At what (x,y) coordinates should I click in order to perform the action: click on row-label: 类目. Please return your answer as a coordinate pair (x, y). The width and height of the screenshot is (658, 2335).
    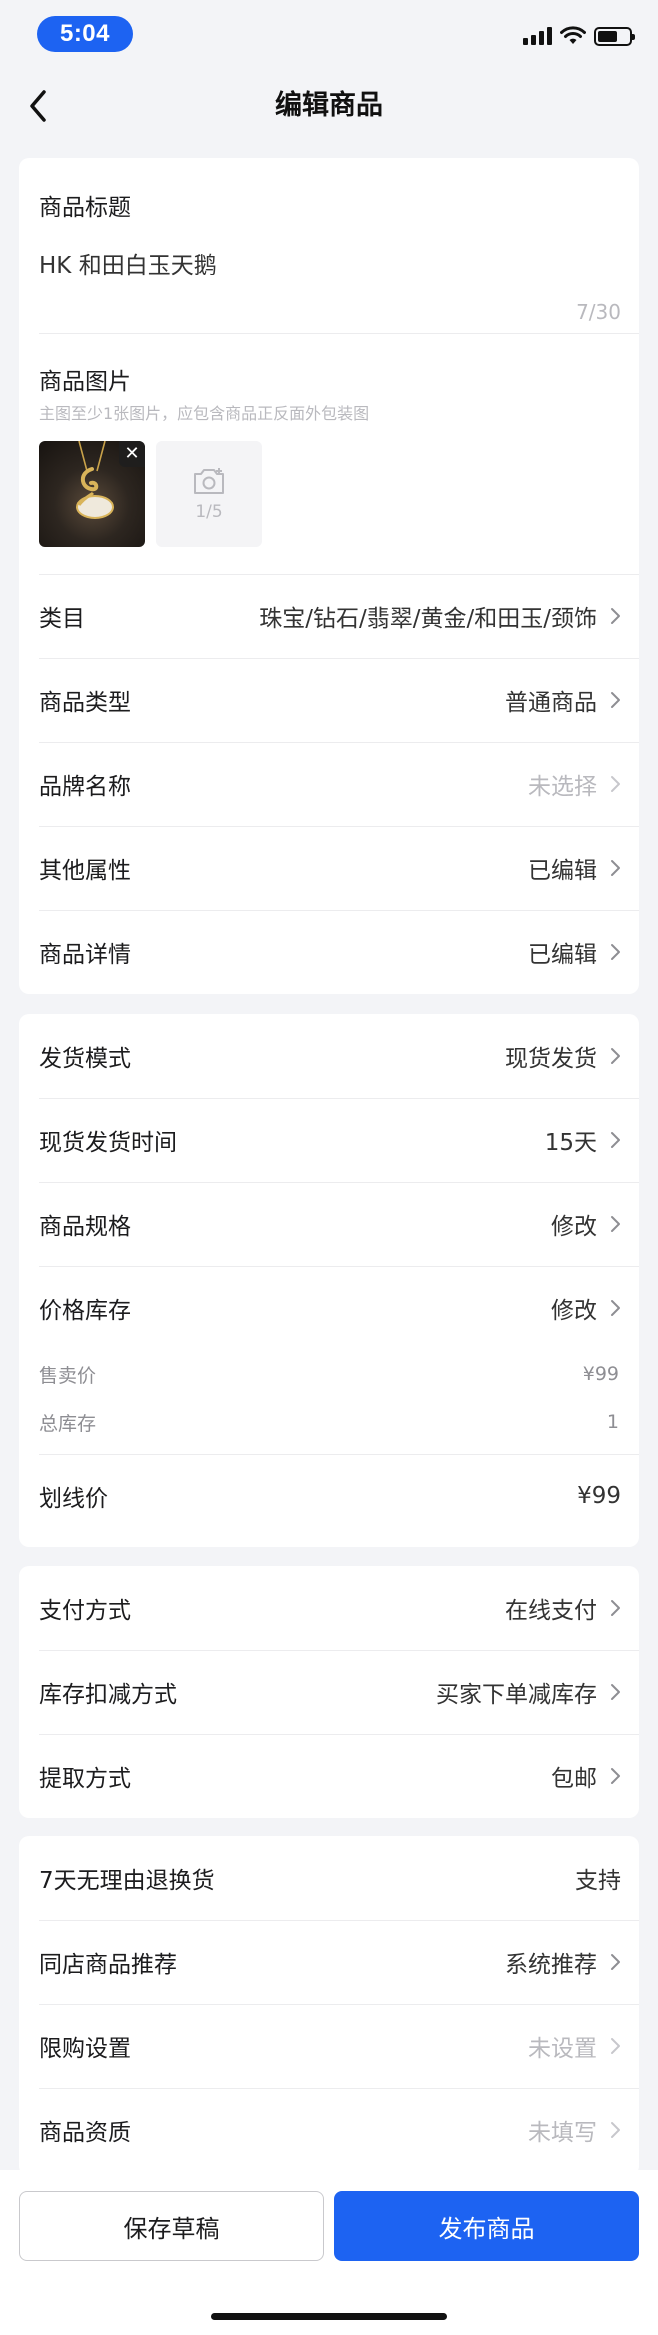
    Looking at the image, I should click on (62, 619).